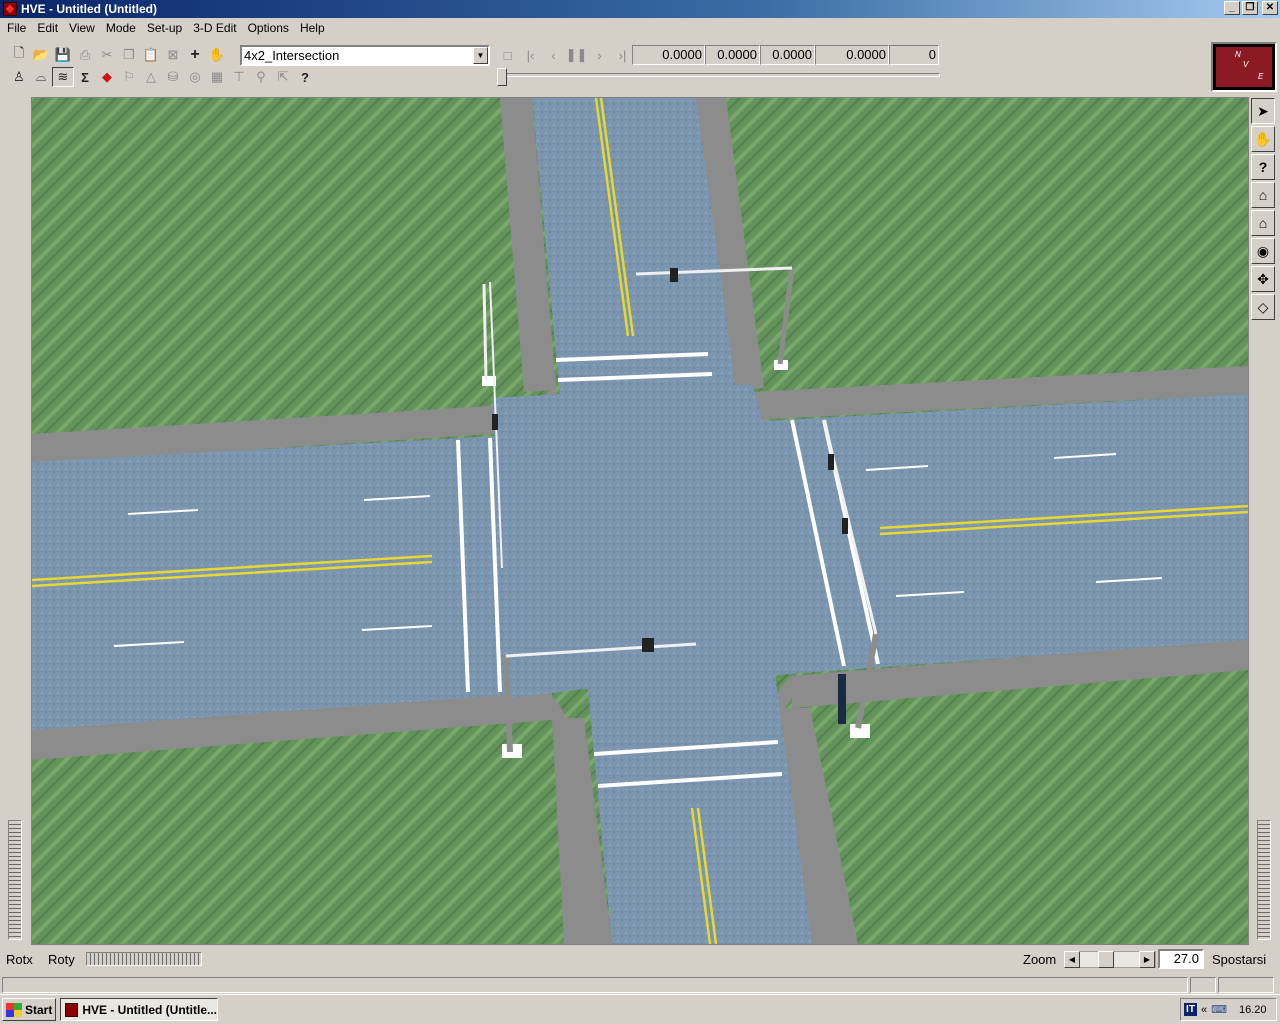  Describe the element at coordinates (1253, 1009) in the screenshot. I see `clock: 16.20` at that location.